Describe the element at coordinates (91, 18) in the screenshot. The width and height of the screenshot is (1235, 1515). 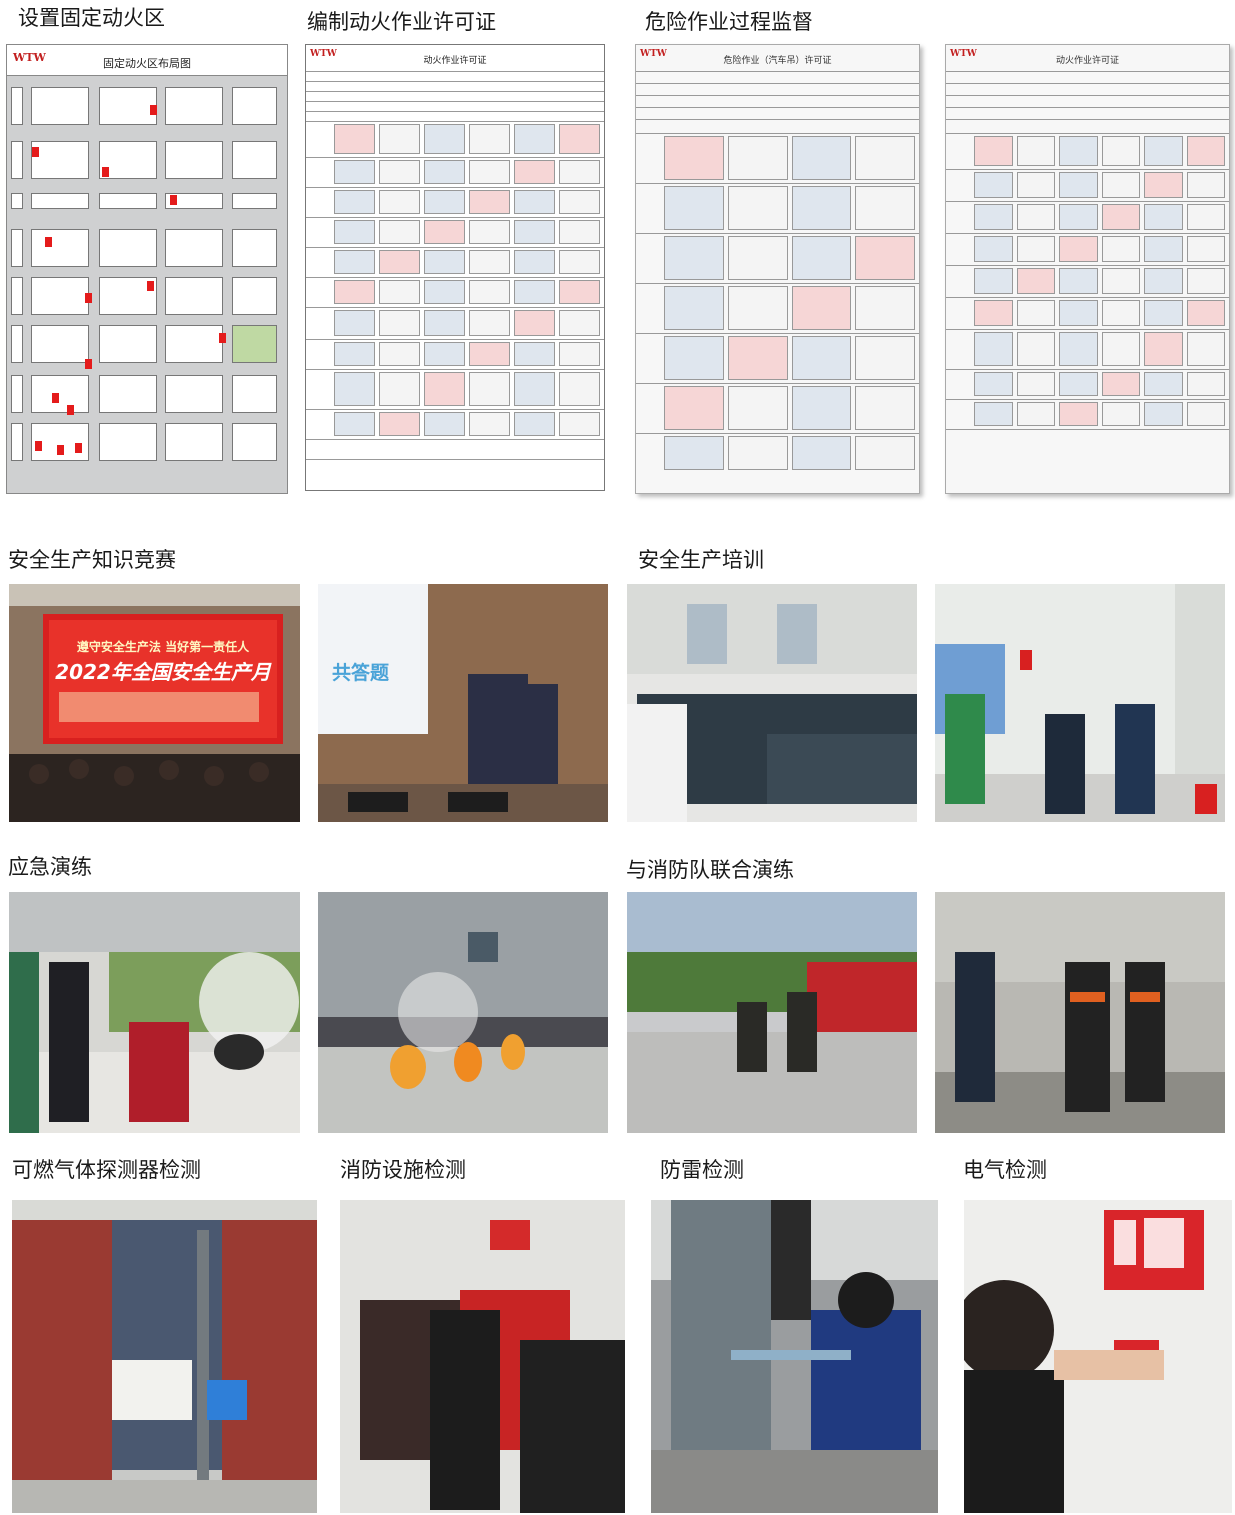
I see `heading-fixed-hot-work-area: 设置固定动火区` at that location.